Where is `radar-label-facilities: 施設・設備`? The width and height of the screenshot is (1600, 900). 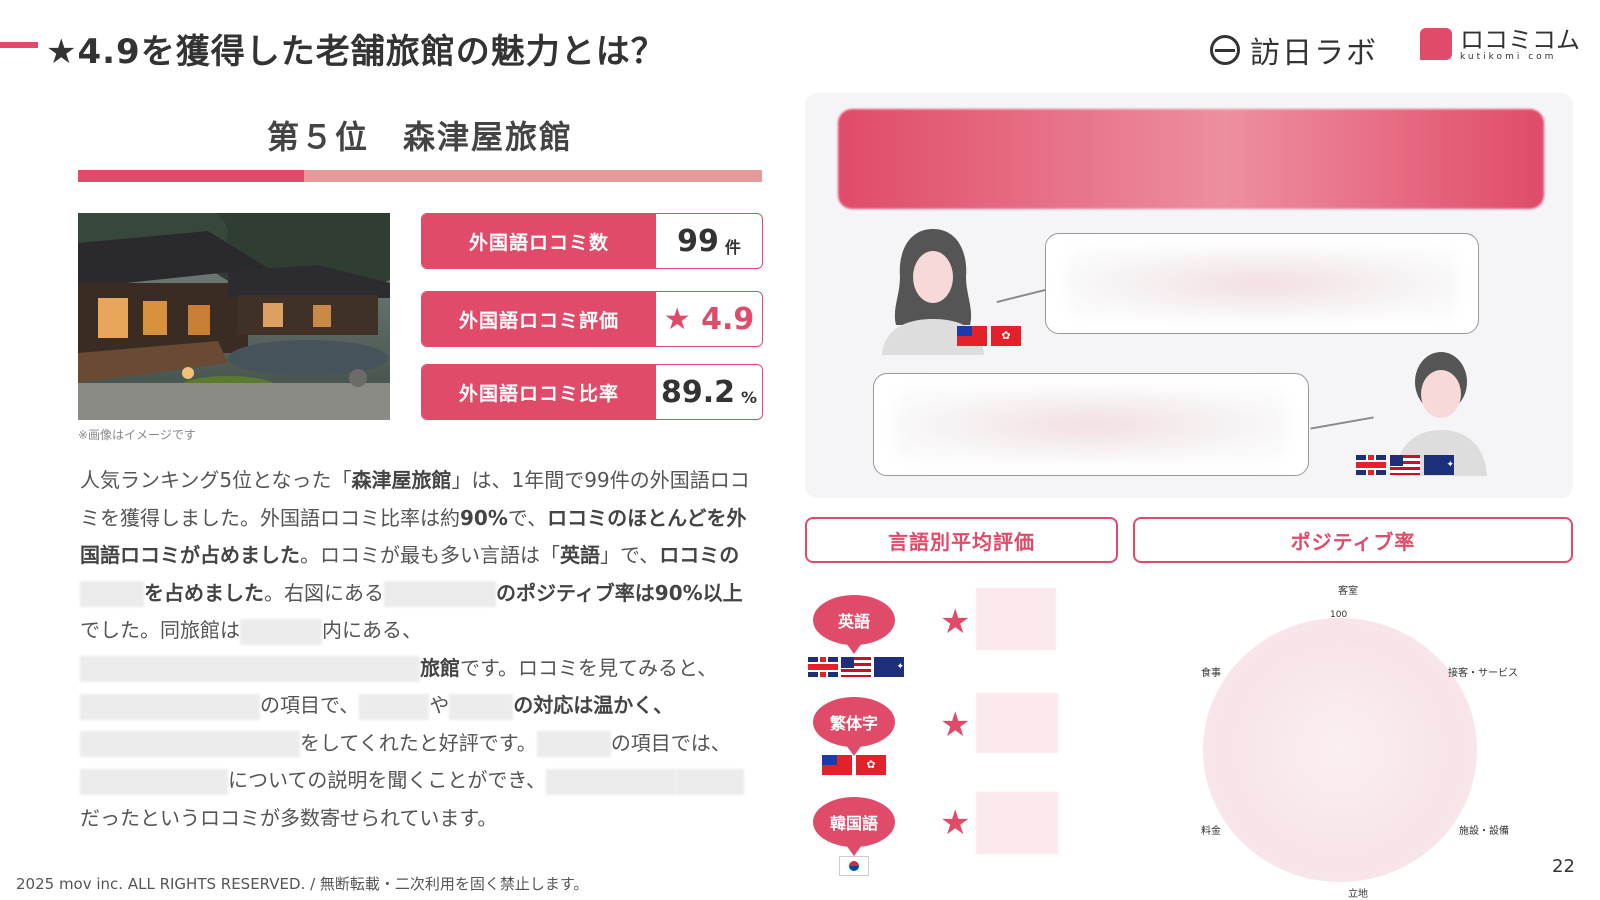 radar-label-facilities: 施設・設備 is located at coordinates (1484, 831).